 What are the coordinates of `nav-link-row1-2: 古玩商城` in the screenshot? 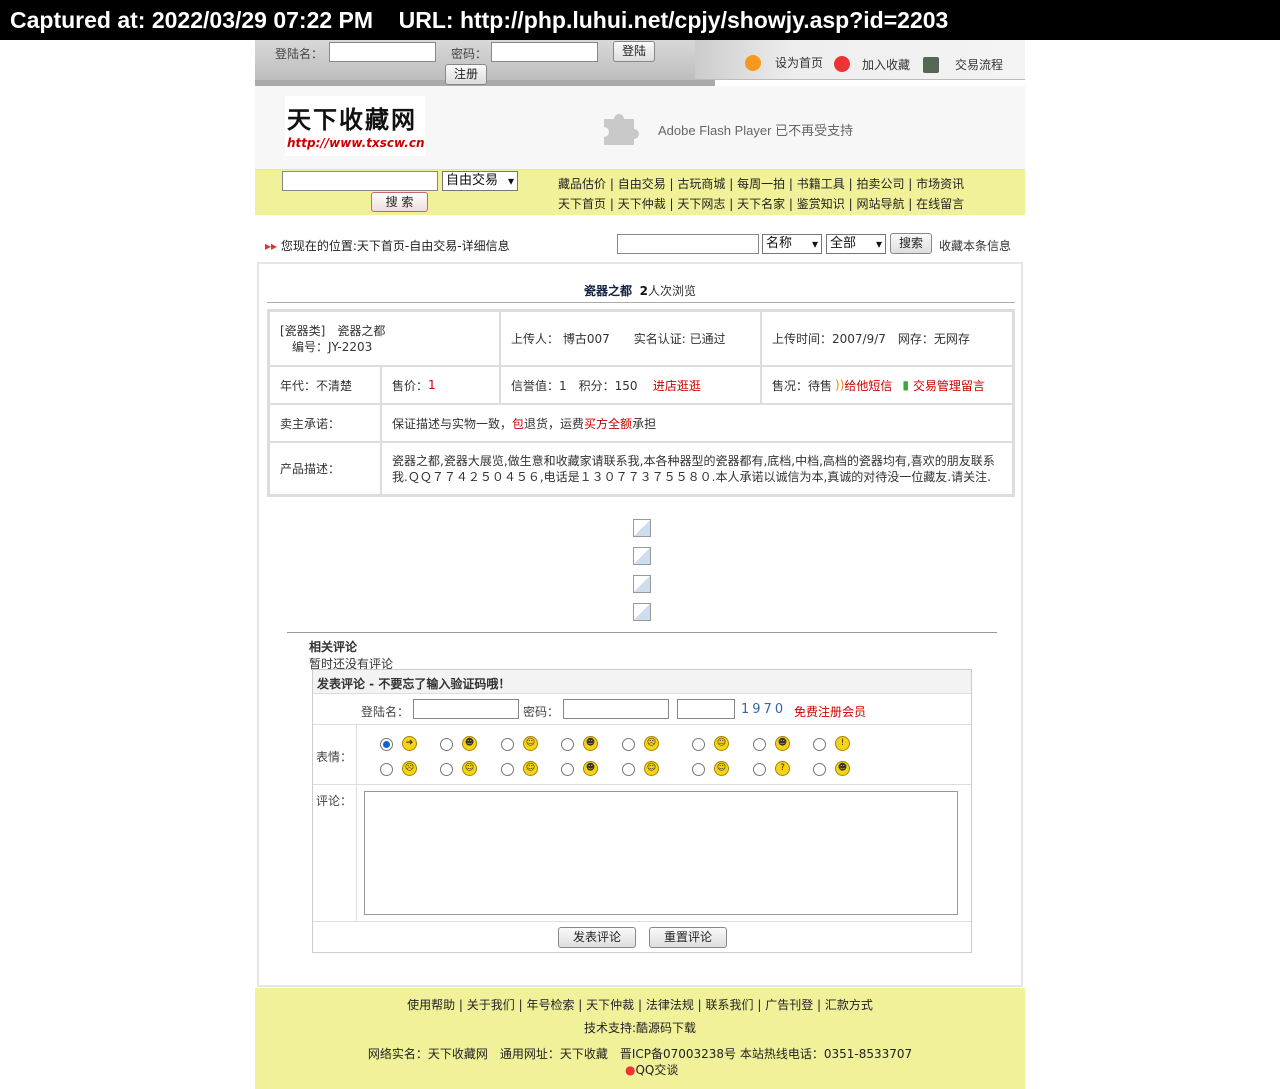 It's located at (701, 184).